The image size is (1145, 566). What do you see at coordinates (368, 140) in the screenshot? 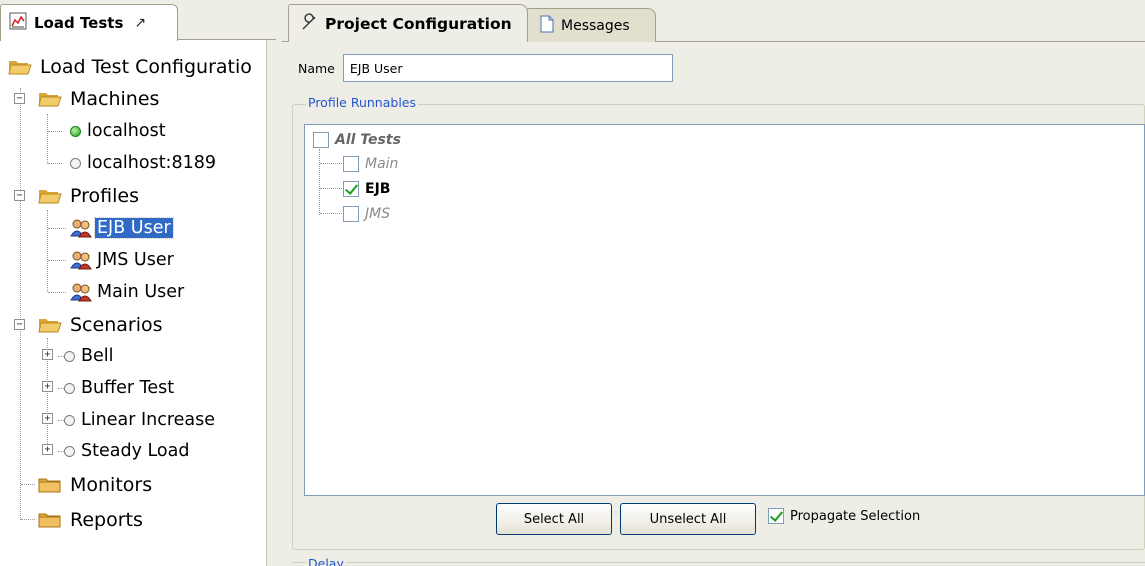
I see `runnable-label: All Tests` at bounding box center [368, 140].